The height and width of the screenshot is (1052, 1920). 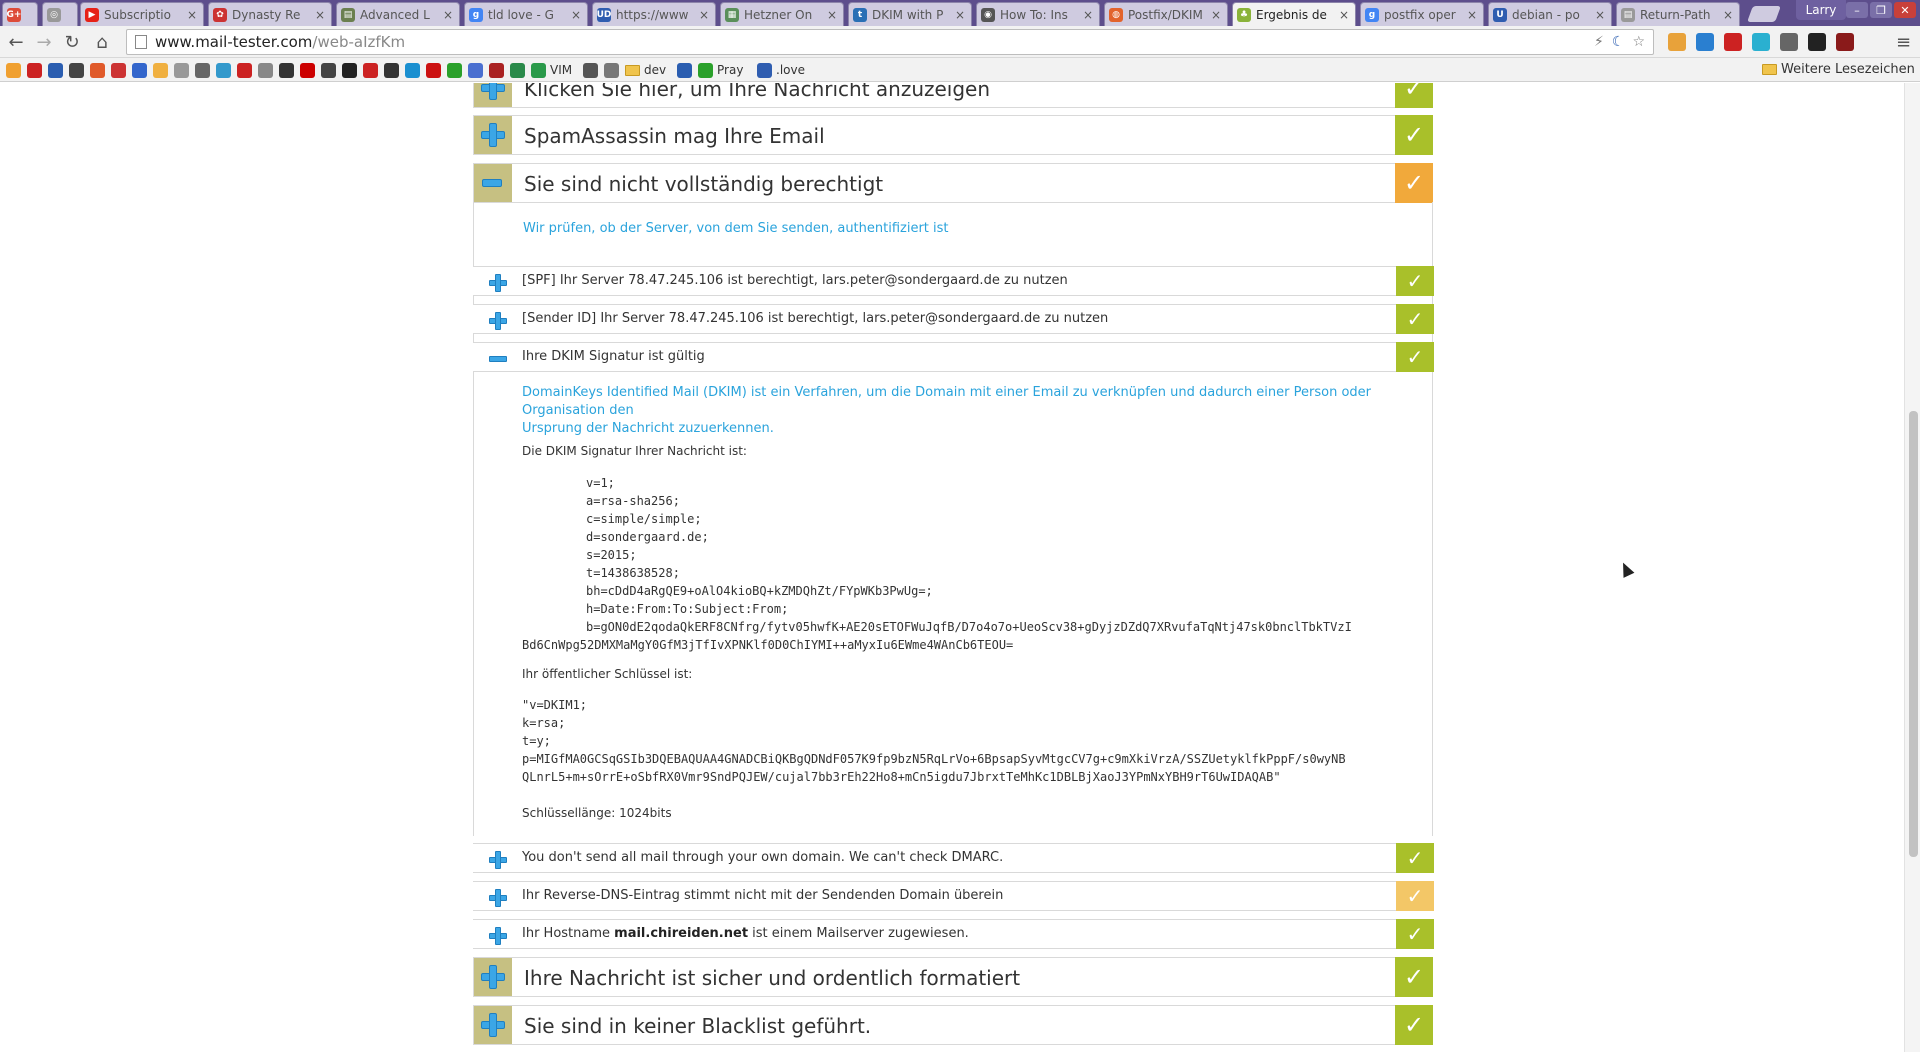 What do you see at coordinates (1550, 14) in the screenshot?
I see `browser-tab: Udebian - po ×` at bounding box center [1550, 14].